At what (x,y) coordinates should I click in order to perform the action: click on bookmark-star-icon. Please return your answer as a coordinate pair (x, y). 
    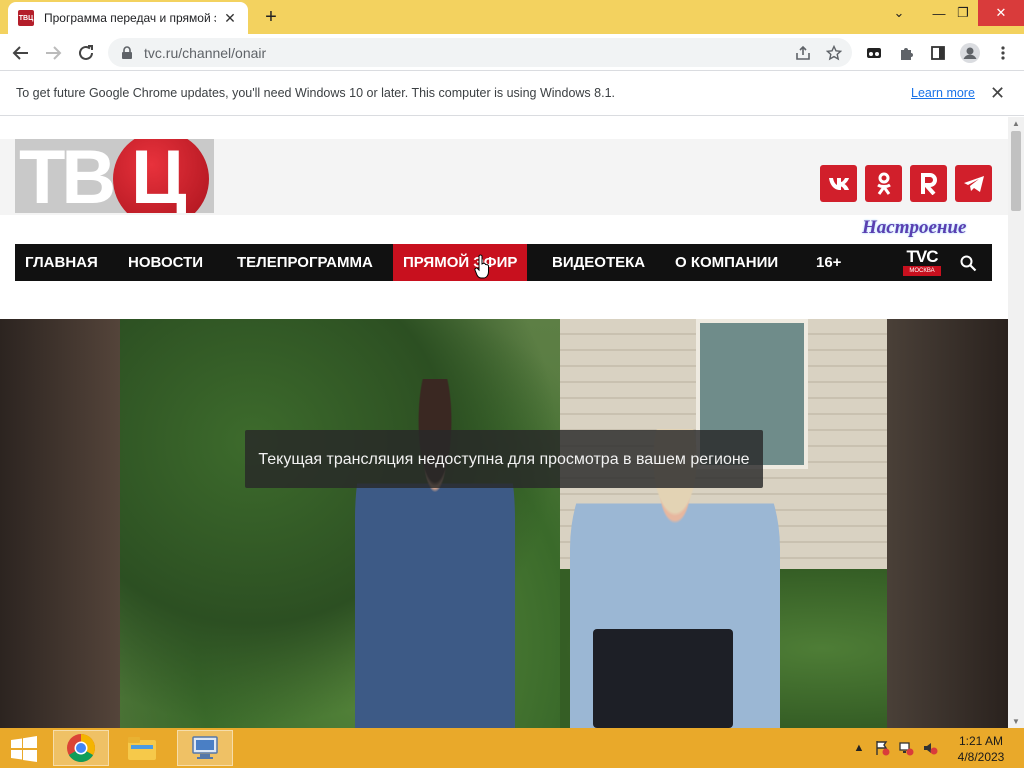
    Looking at the image, I should click on (834, 53).